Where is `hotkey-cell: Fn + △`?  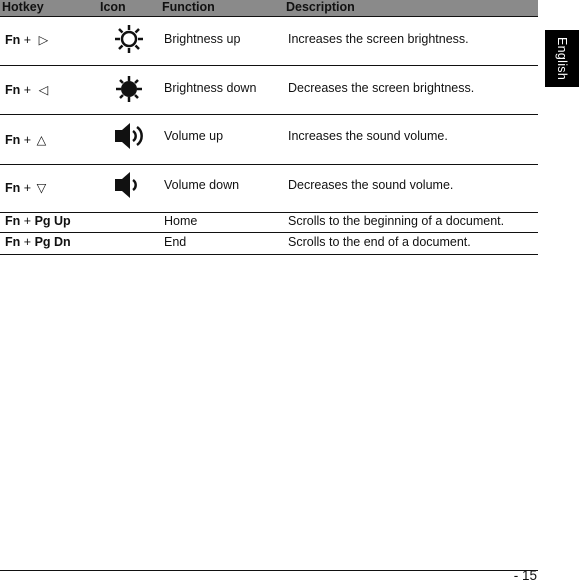 hotkey-cell: Fn + △ is located at coordinates (25, 139).